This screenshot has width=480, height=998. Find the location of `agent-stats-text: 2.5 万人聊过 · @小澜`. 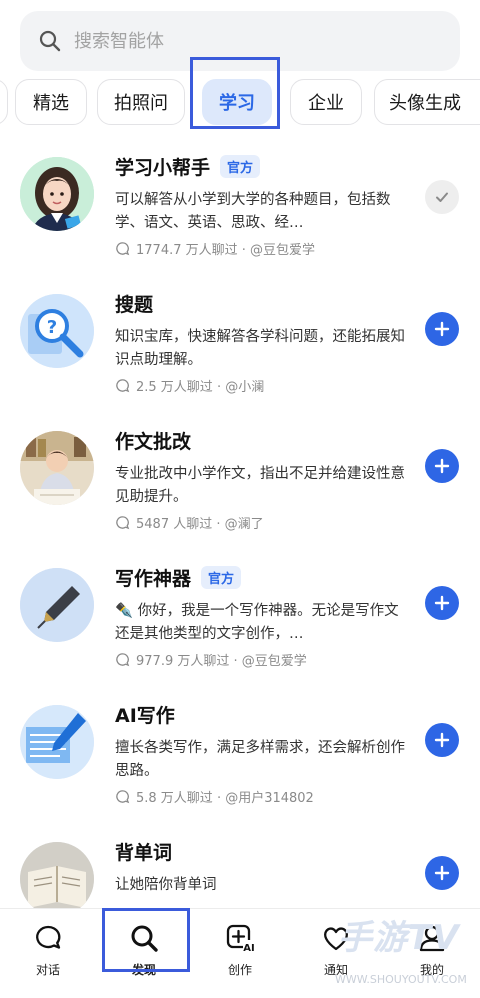

agent-stats-text: 2.5 万人聊过 · @小澜 is located at coordinates (200, 387).